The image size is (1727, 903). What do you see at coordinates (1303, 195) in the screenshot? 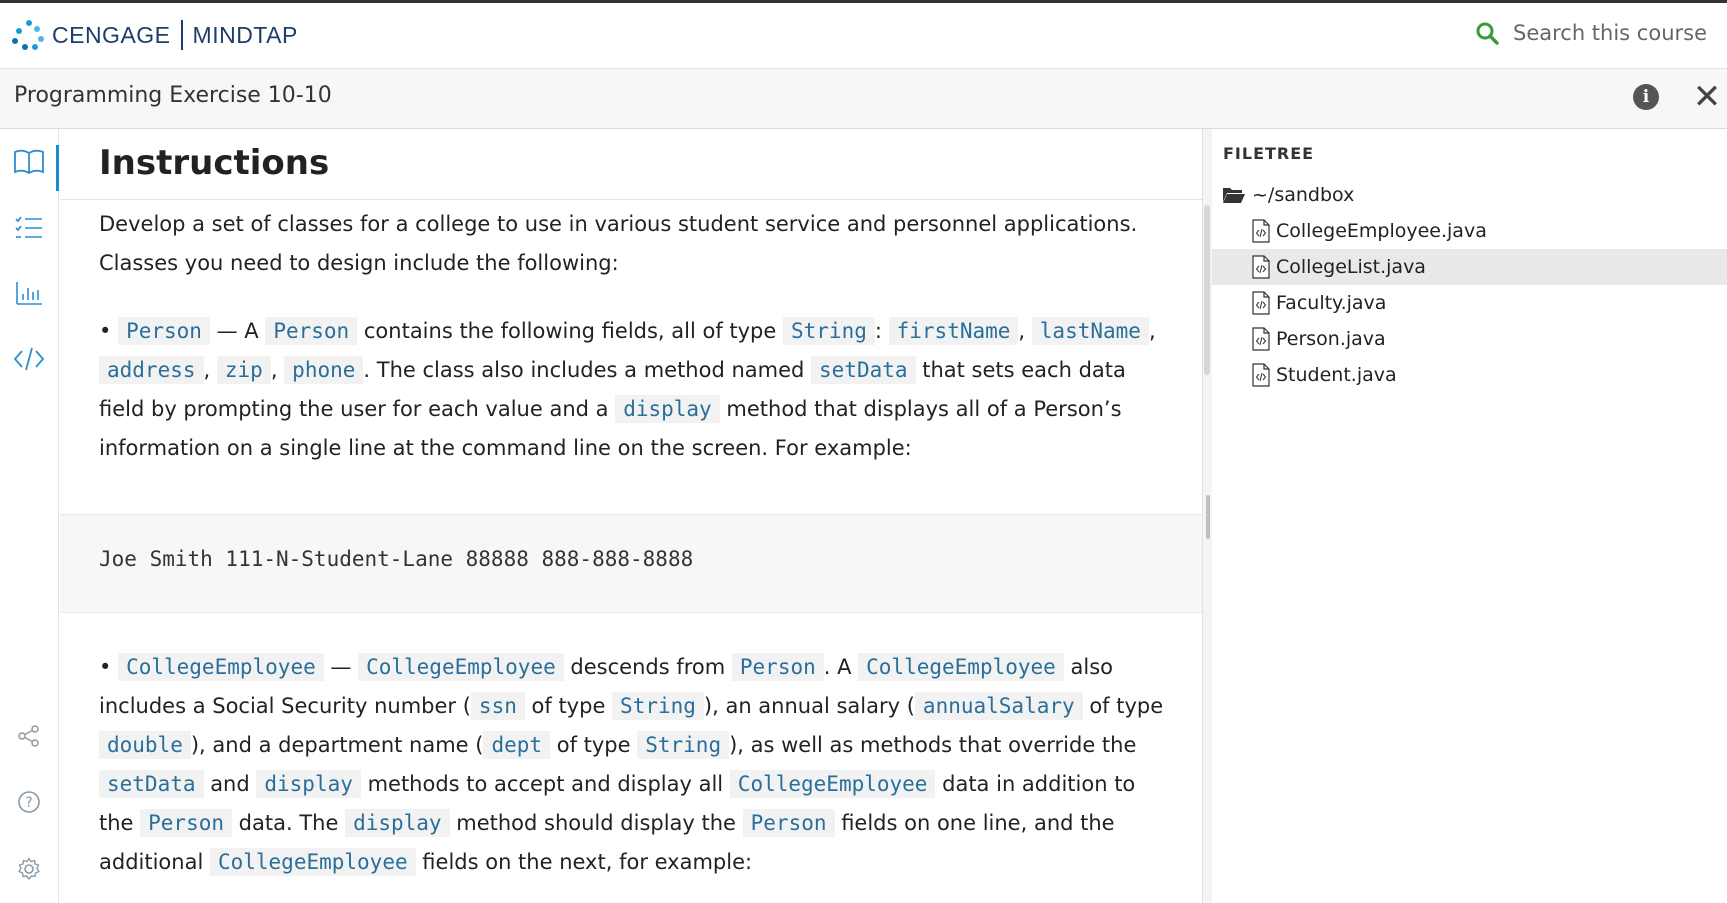
I see `folder-label: ~/sandbox` at bounding box center [1303, 195].